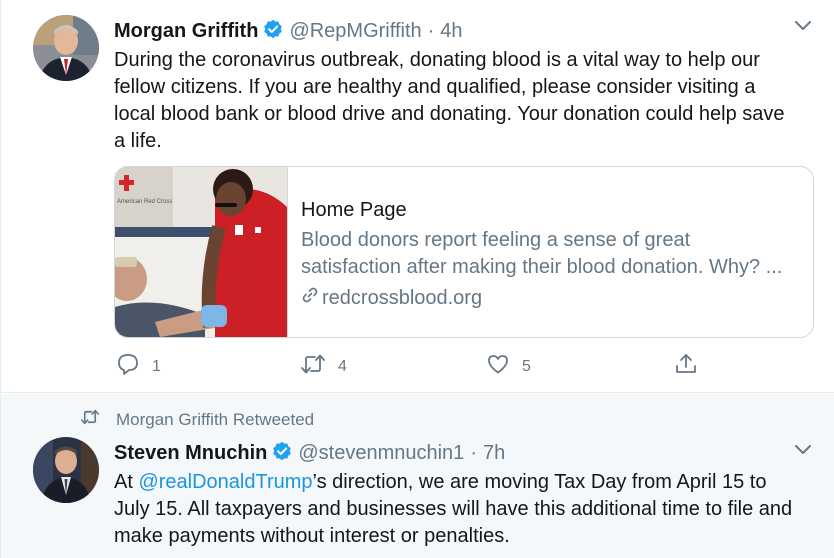 This screenshot has width=834, height=558. Describe the element at coordinates (156, 366) in the screenshot. I see `reply-count: 1` at that location.